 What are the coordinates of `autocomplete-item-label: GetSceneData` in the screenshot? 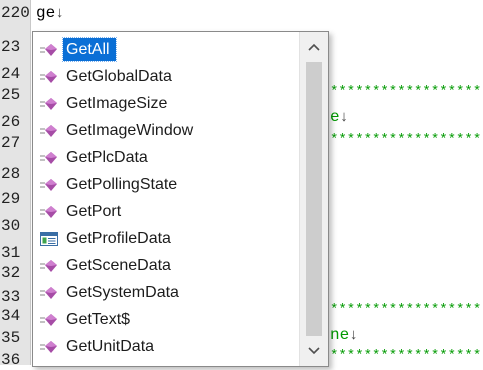 It's located at (118, 265).